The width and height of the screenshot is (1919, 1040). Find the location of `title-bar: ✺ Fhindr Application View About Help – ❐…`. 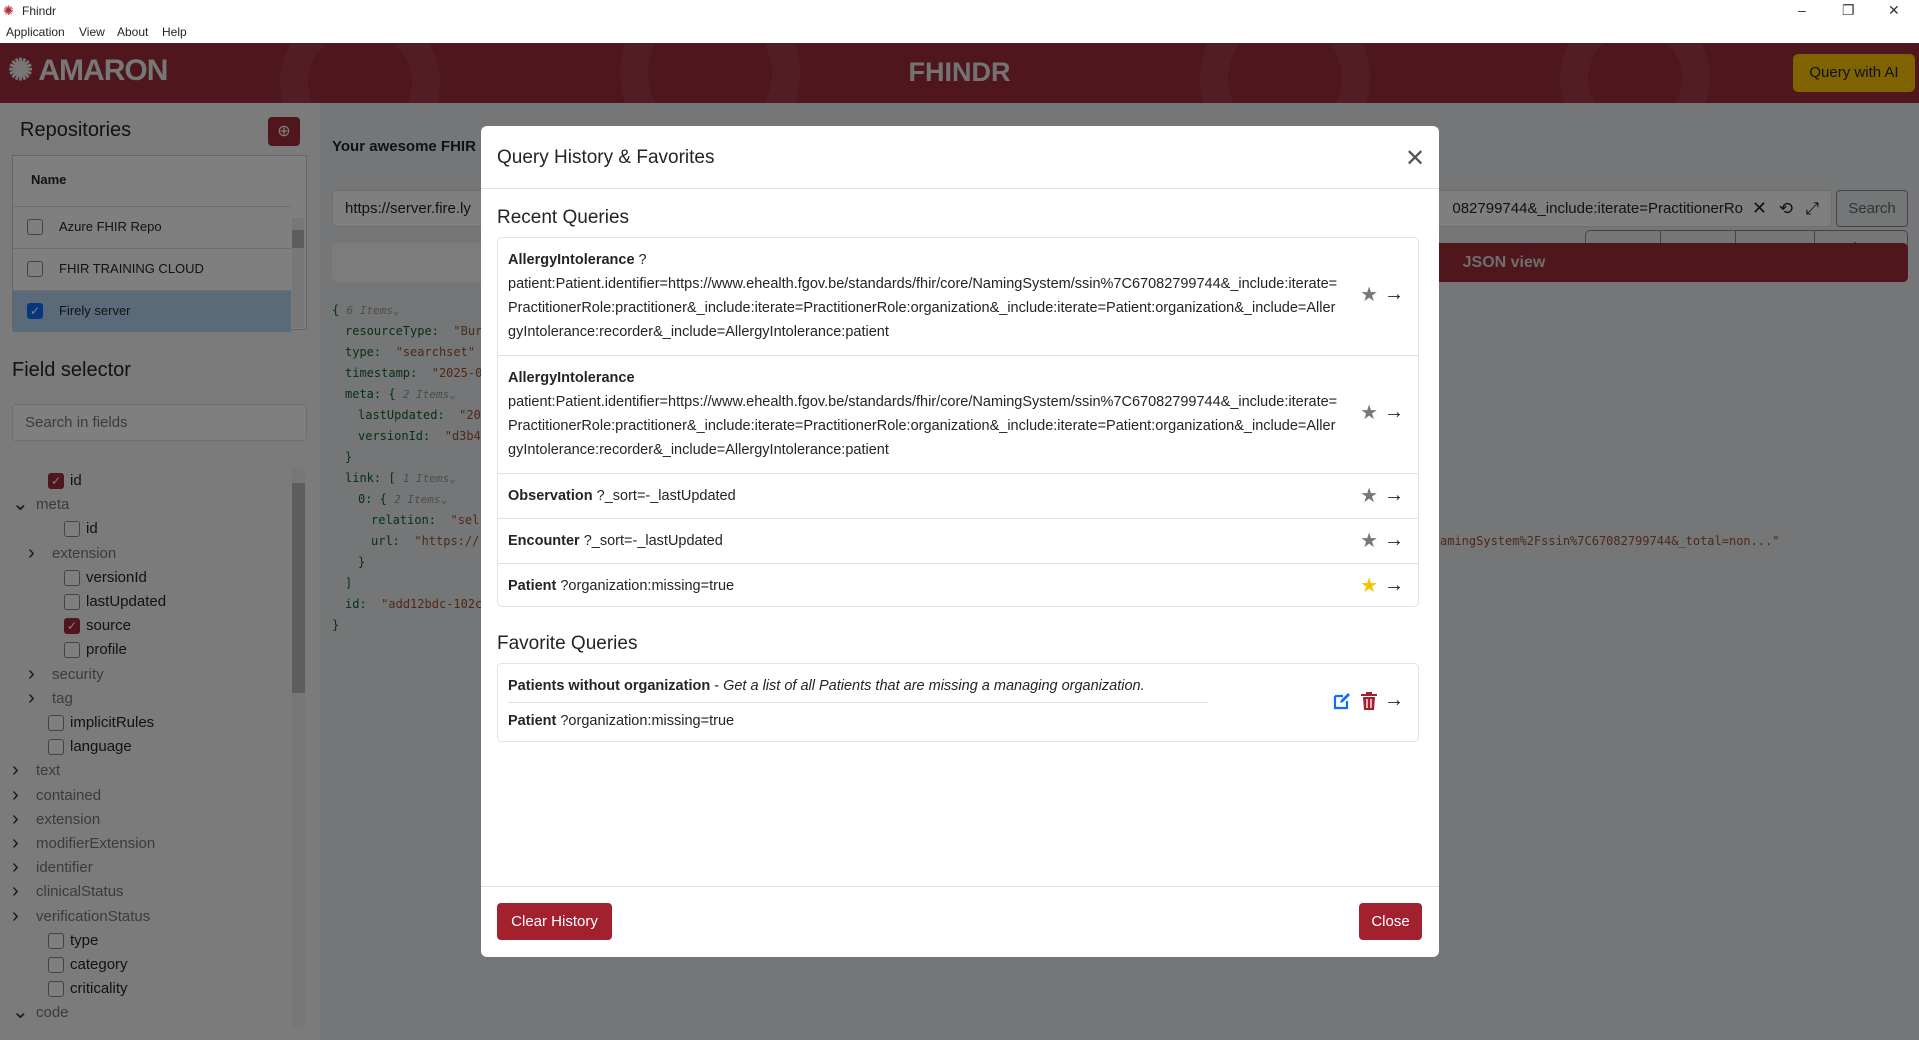

title-bar: ✺ Fhindr Application View About Help – ❐… is located at coordinates (959, 21).